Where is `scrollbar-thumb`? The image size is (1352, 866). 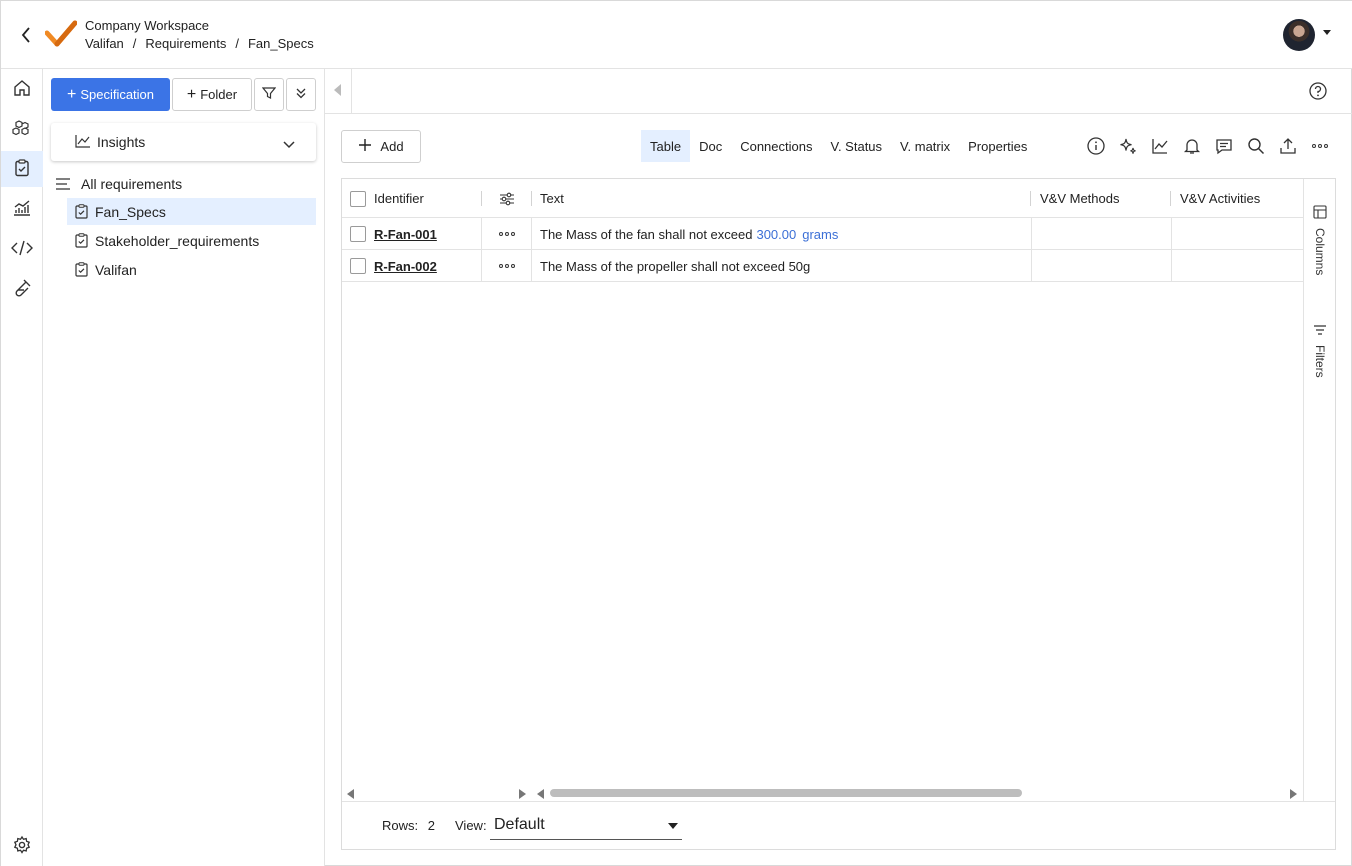
scrollbar-thumb is located at coordinates (786, 793).